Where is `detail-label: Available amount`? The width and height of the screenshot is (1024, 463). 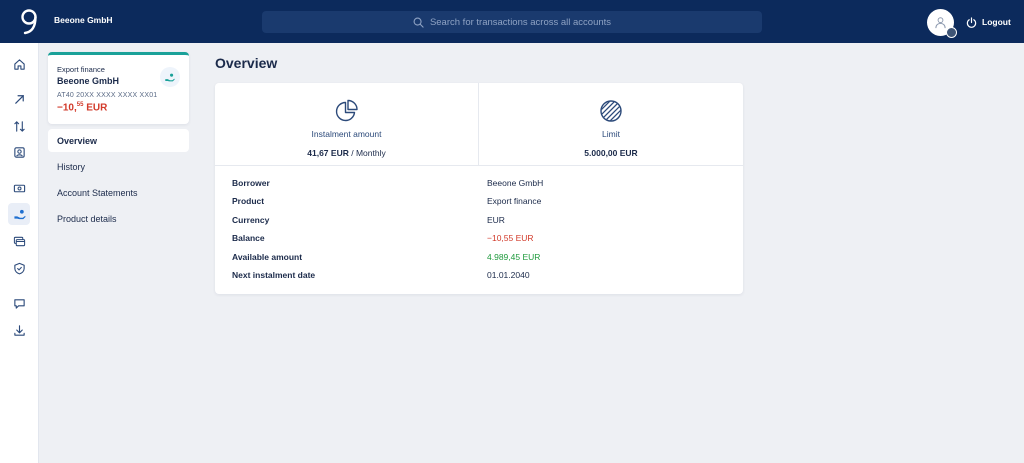
detail-label: Available amount is located at coordinates (267, 257).